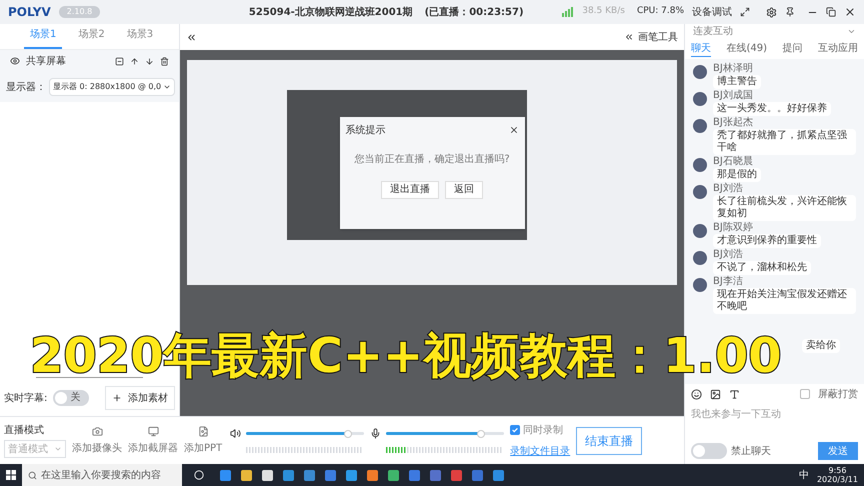 The image size is (864, 486). Describe the element at coordinates (140, 38) in the screenshot. I see `scene-tab: 场景3` at that location.